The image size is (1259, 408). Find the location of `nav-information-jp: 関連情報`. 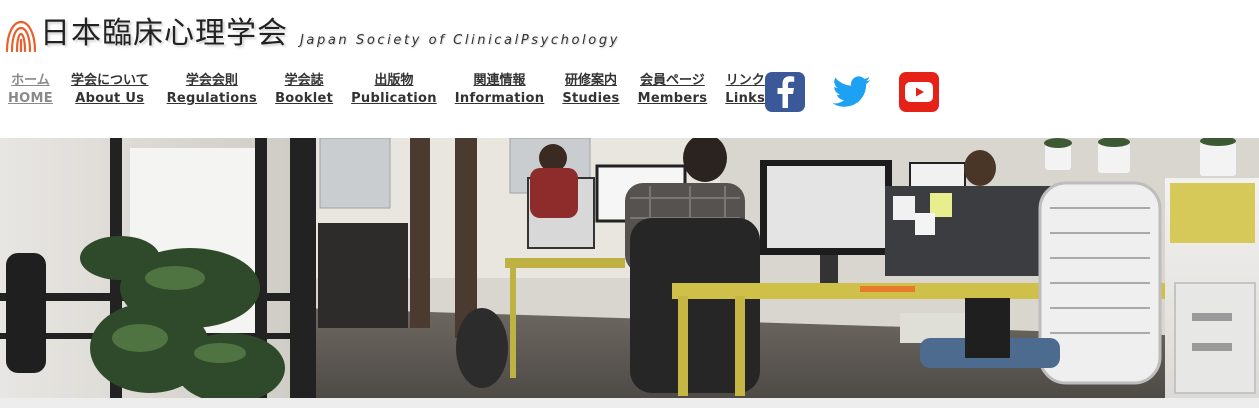

nav-information-jp: 関連情報 is located at coordinates (499, 80).